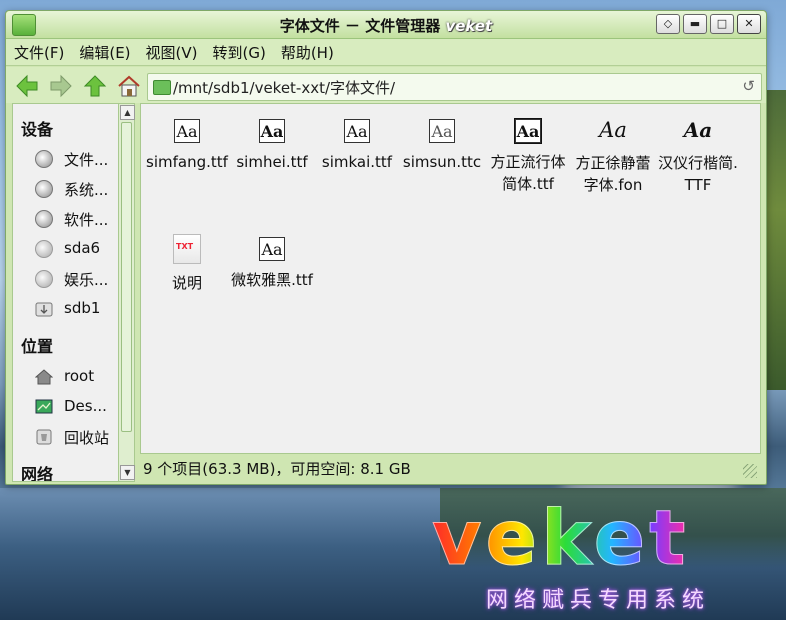 Image resolution: width=786 pixels, height=620 pixels. I want to click on file-item: TXT 说明, so click(187, 264).